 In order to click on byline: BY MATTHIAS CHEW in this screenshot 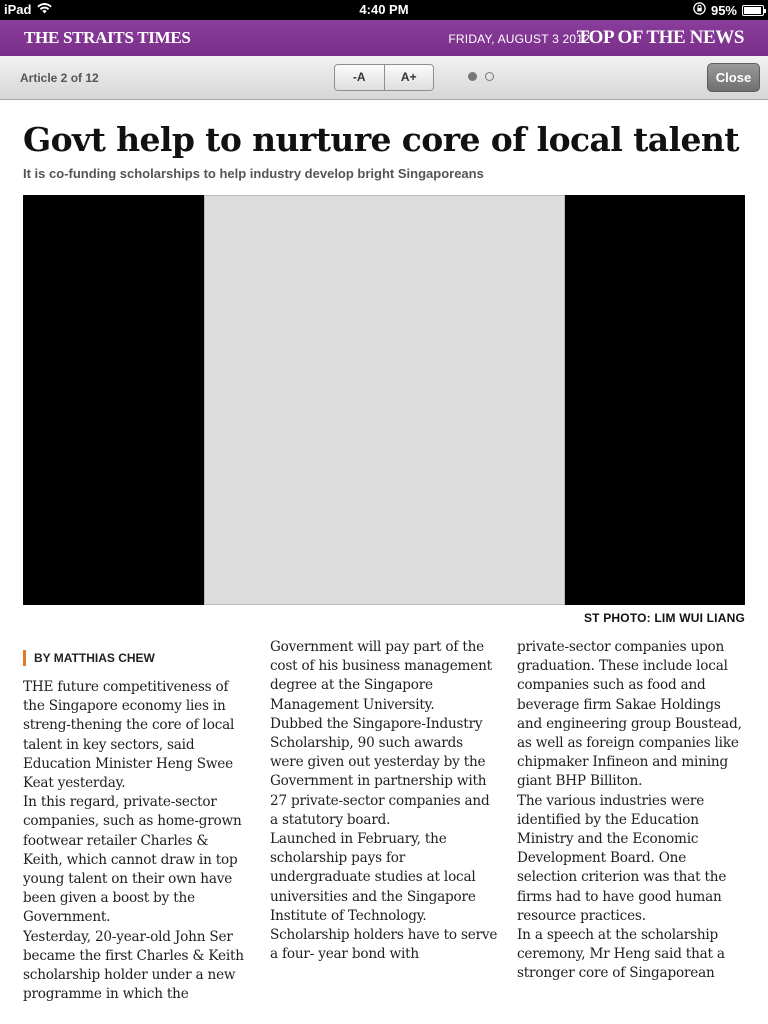, I will do `click(89, 658)`.